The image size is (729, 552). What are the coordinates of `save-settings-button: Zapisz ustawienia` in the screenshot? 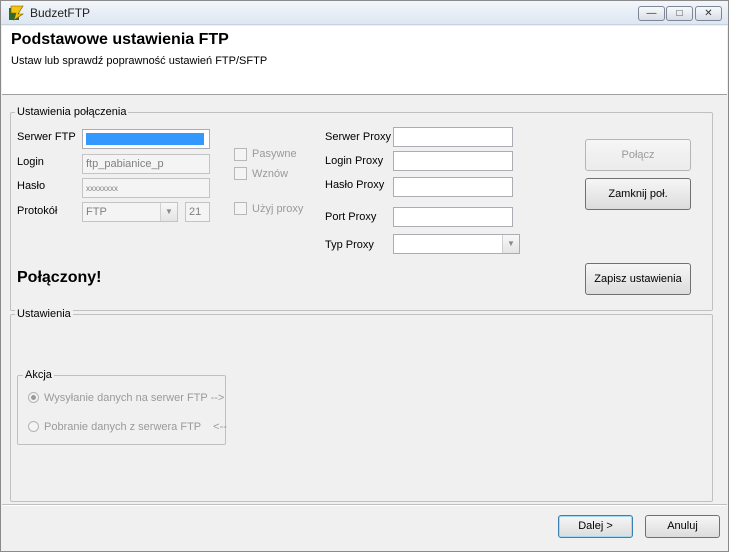 It's located at (638, 279).